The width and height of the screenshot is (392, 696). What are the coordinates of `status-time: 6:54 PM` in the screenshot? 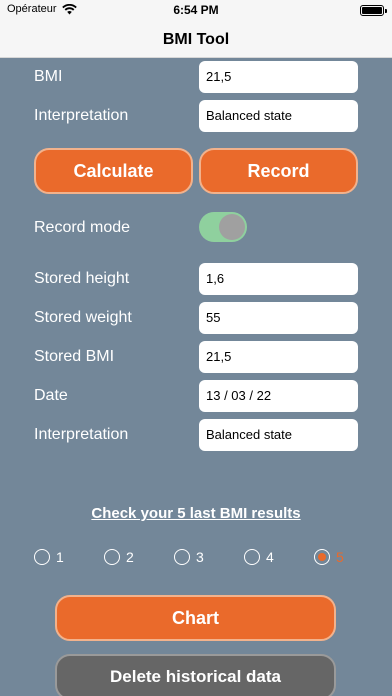 It's located at (196, 10).